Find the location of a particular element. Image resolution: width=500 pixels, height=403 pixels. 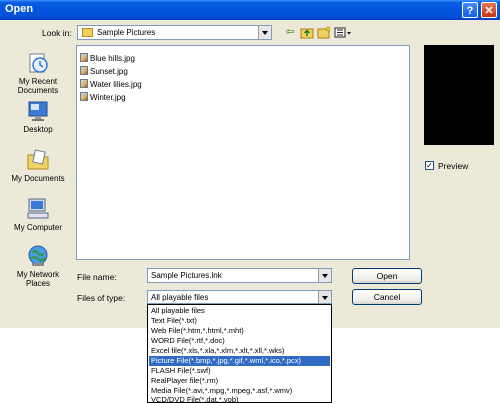

dropdown-option: Web File(*.htm,*.html,*.mht) is located at coordinates (239, 331).